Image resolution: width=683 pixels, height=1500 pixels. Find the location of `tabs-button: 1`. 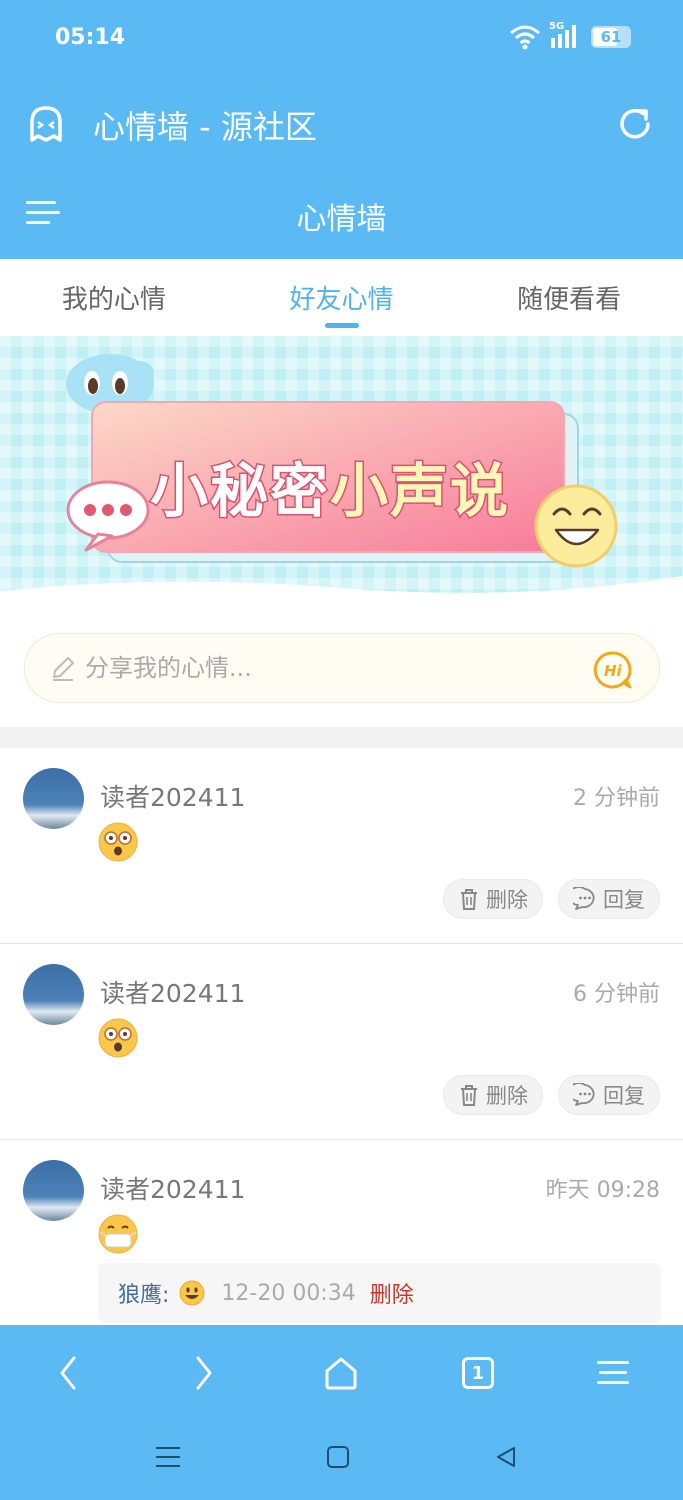

tabs-button: 1 is located at coordinates (478, 1373).